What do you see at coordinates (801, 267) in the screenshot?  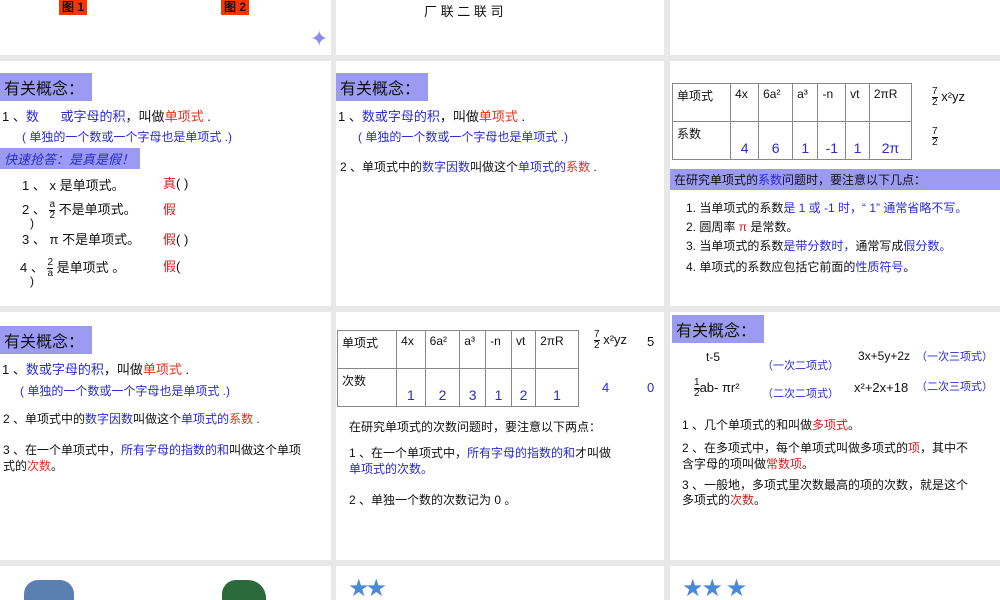 I see `note-4: 4. 单项式的系数应包括它前面的性质符号。` at bounding box center [801, 267].